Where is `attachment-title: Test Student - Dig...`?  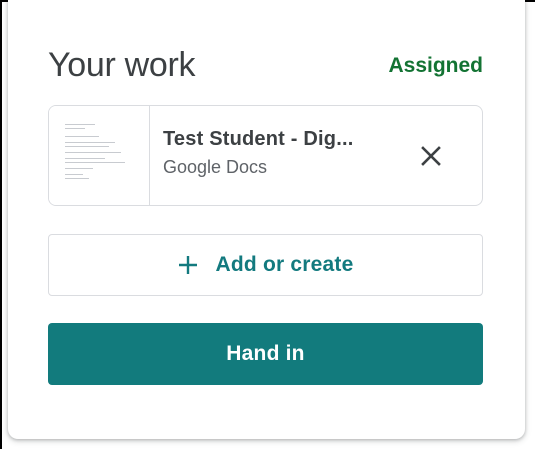
attachment-title: Test Student - Dig... is located at coordinates (278, 139).